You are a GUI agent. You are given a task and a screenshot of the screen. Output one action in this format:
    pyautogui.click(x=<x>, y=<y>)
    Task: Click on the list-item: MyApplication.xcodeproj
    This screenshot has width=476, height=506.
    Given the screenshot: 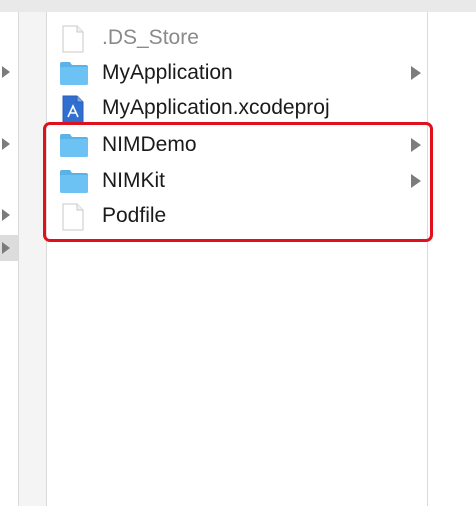 What is the action you would take?
    pyautogui.click(x=237, y=108)
    